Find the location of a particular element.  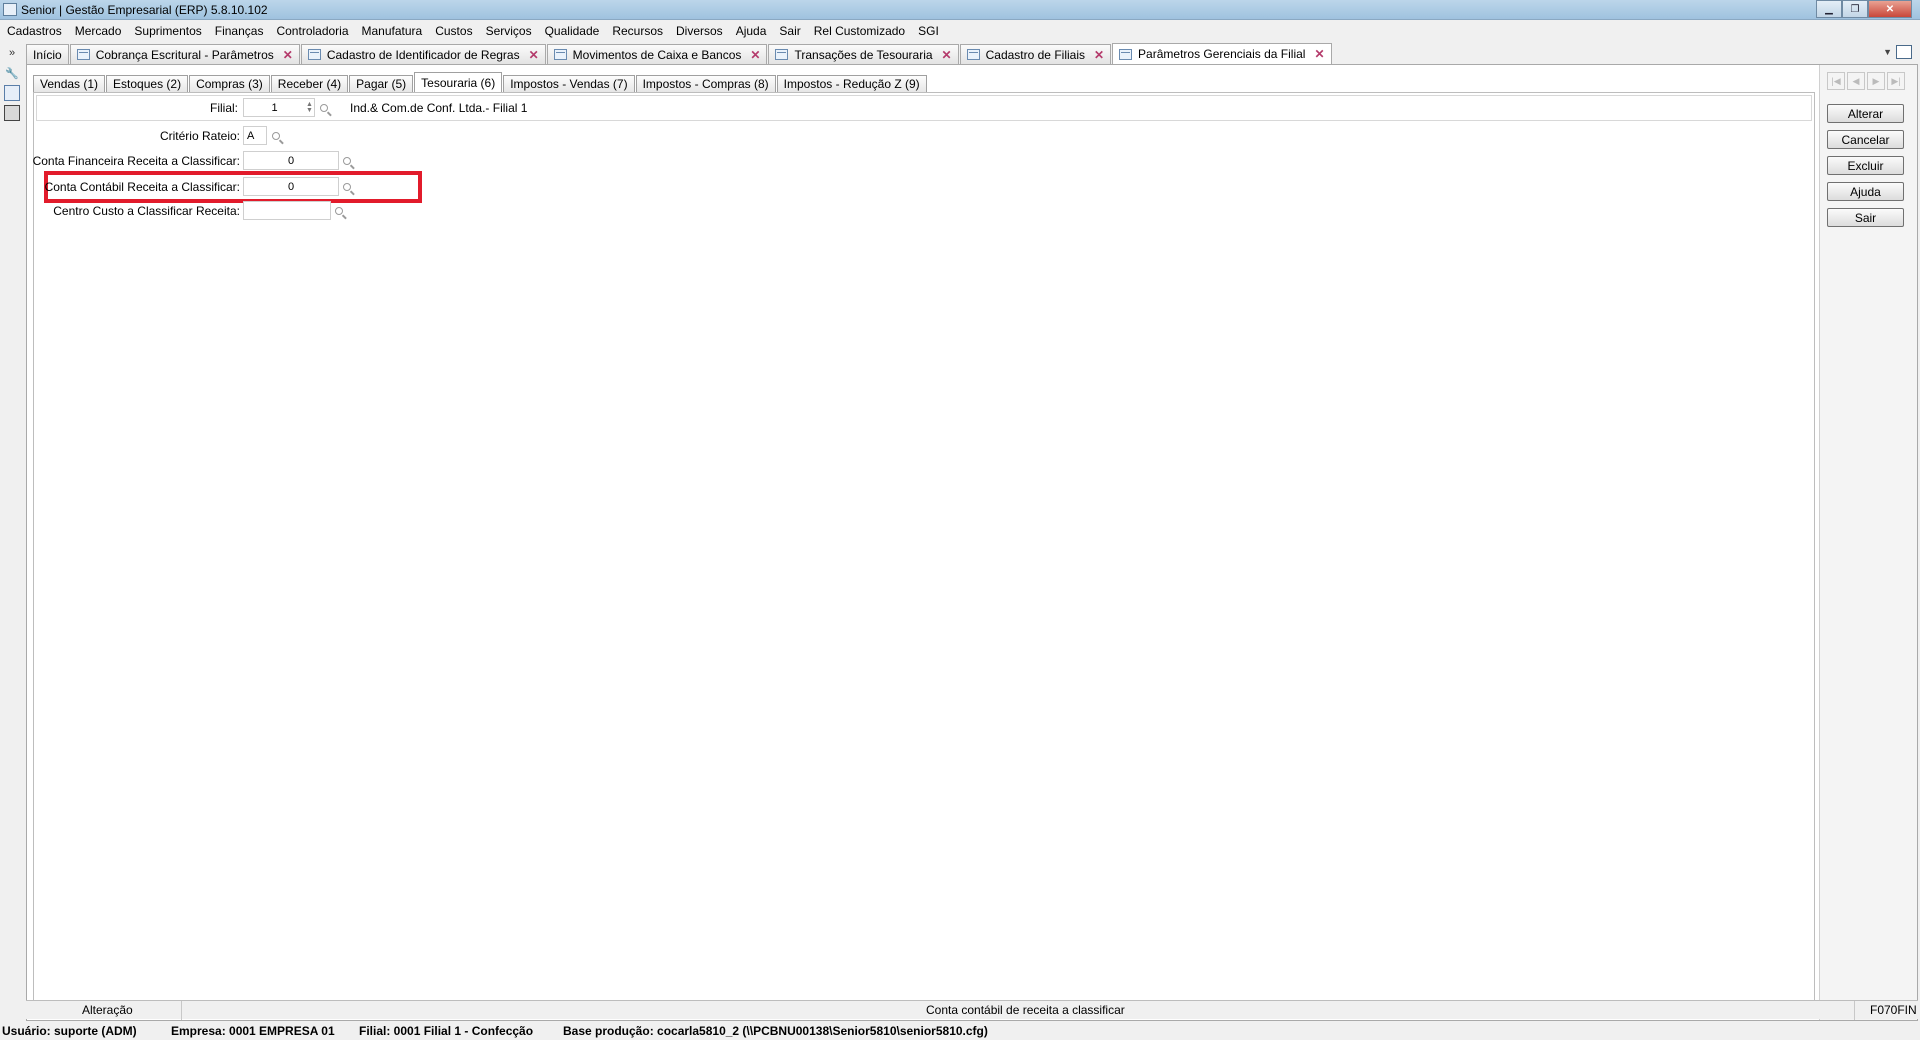

subtab-impostos-reducao-z: Impostos - Redução Z (9) is located at coordinates (851, 83).